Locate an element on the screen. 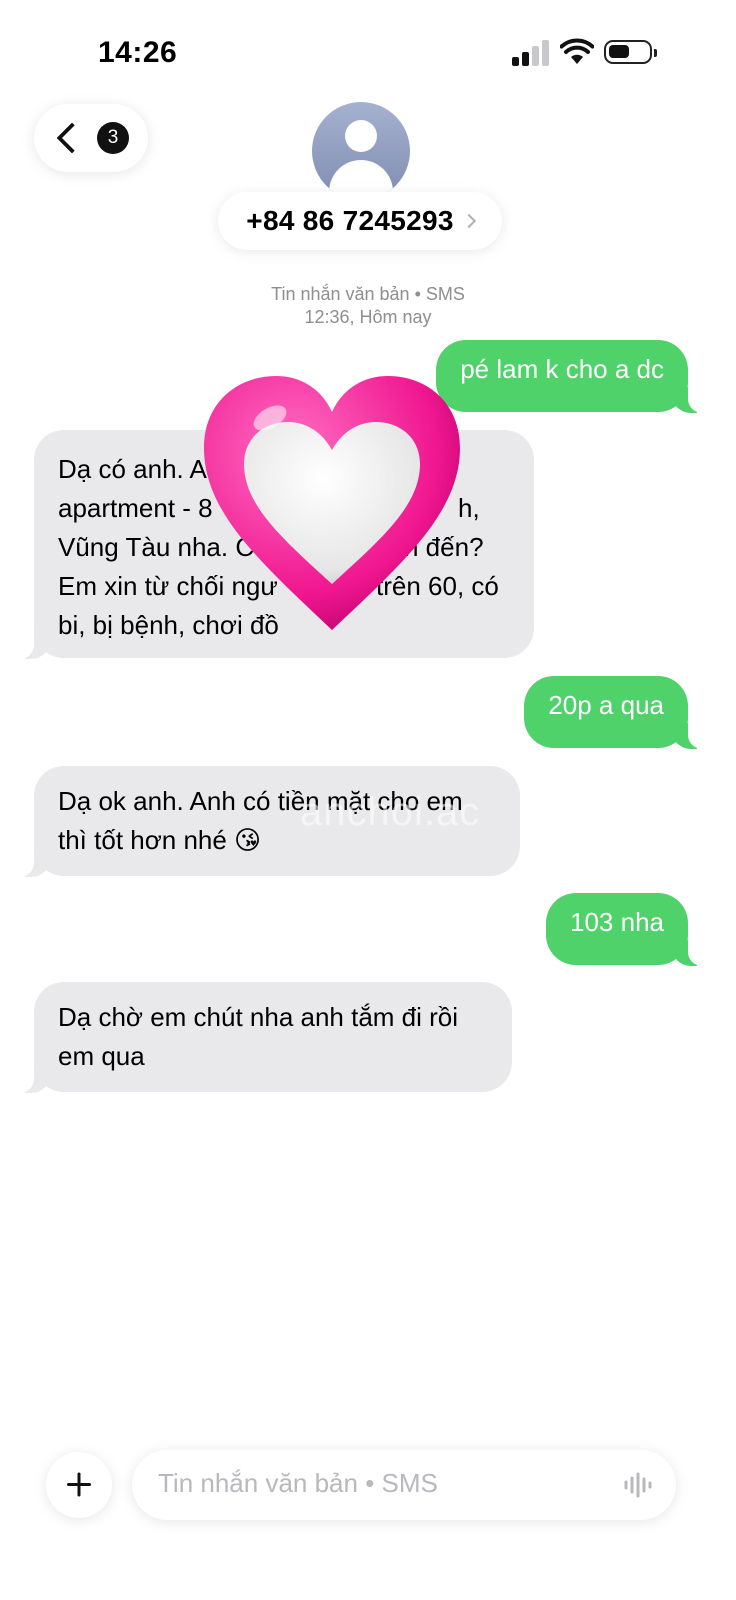 The width and height of the screenshot is (736, 1600). message-input-placeholder: Tin nhắn văn bản • SMS is located at coordinates (298, 1483).